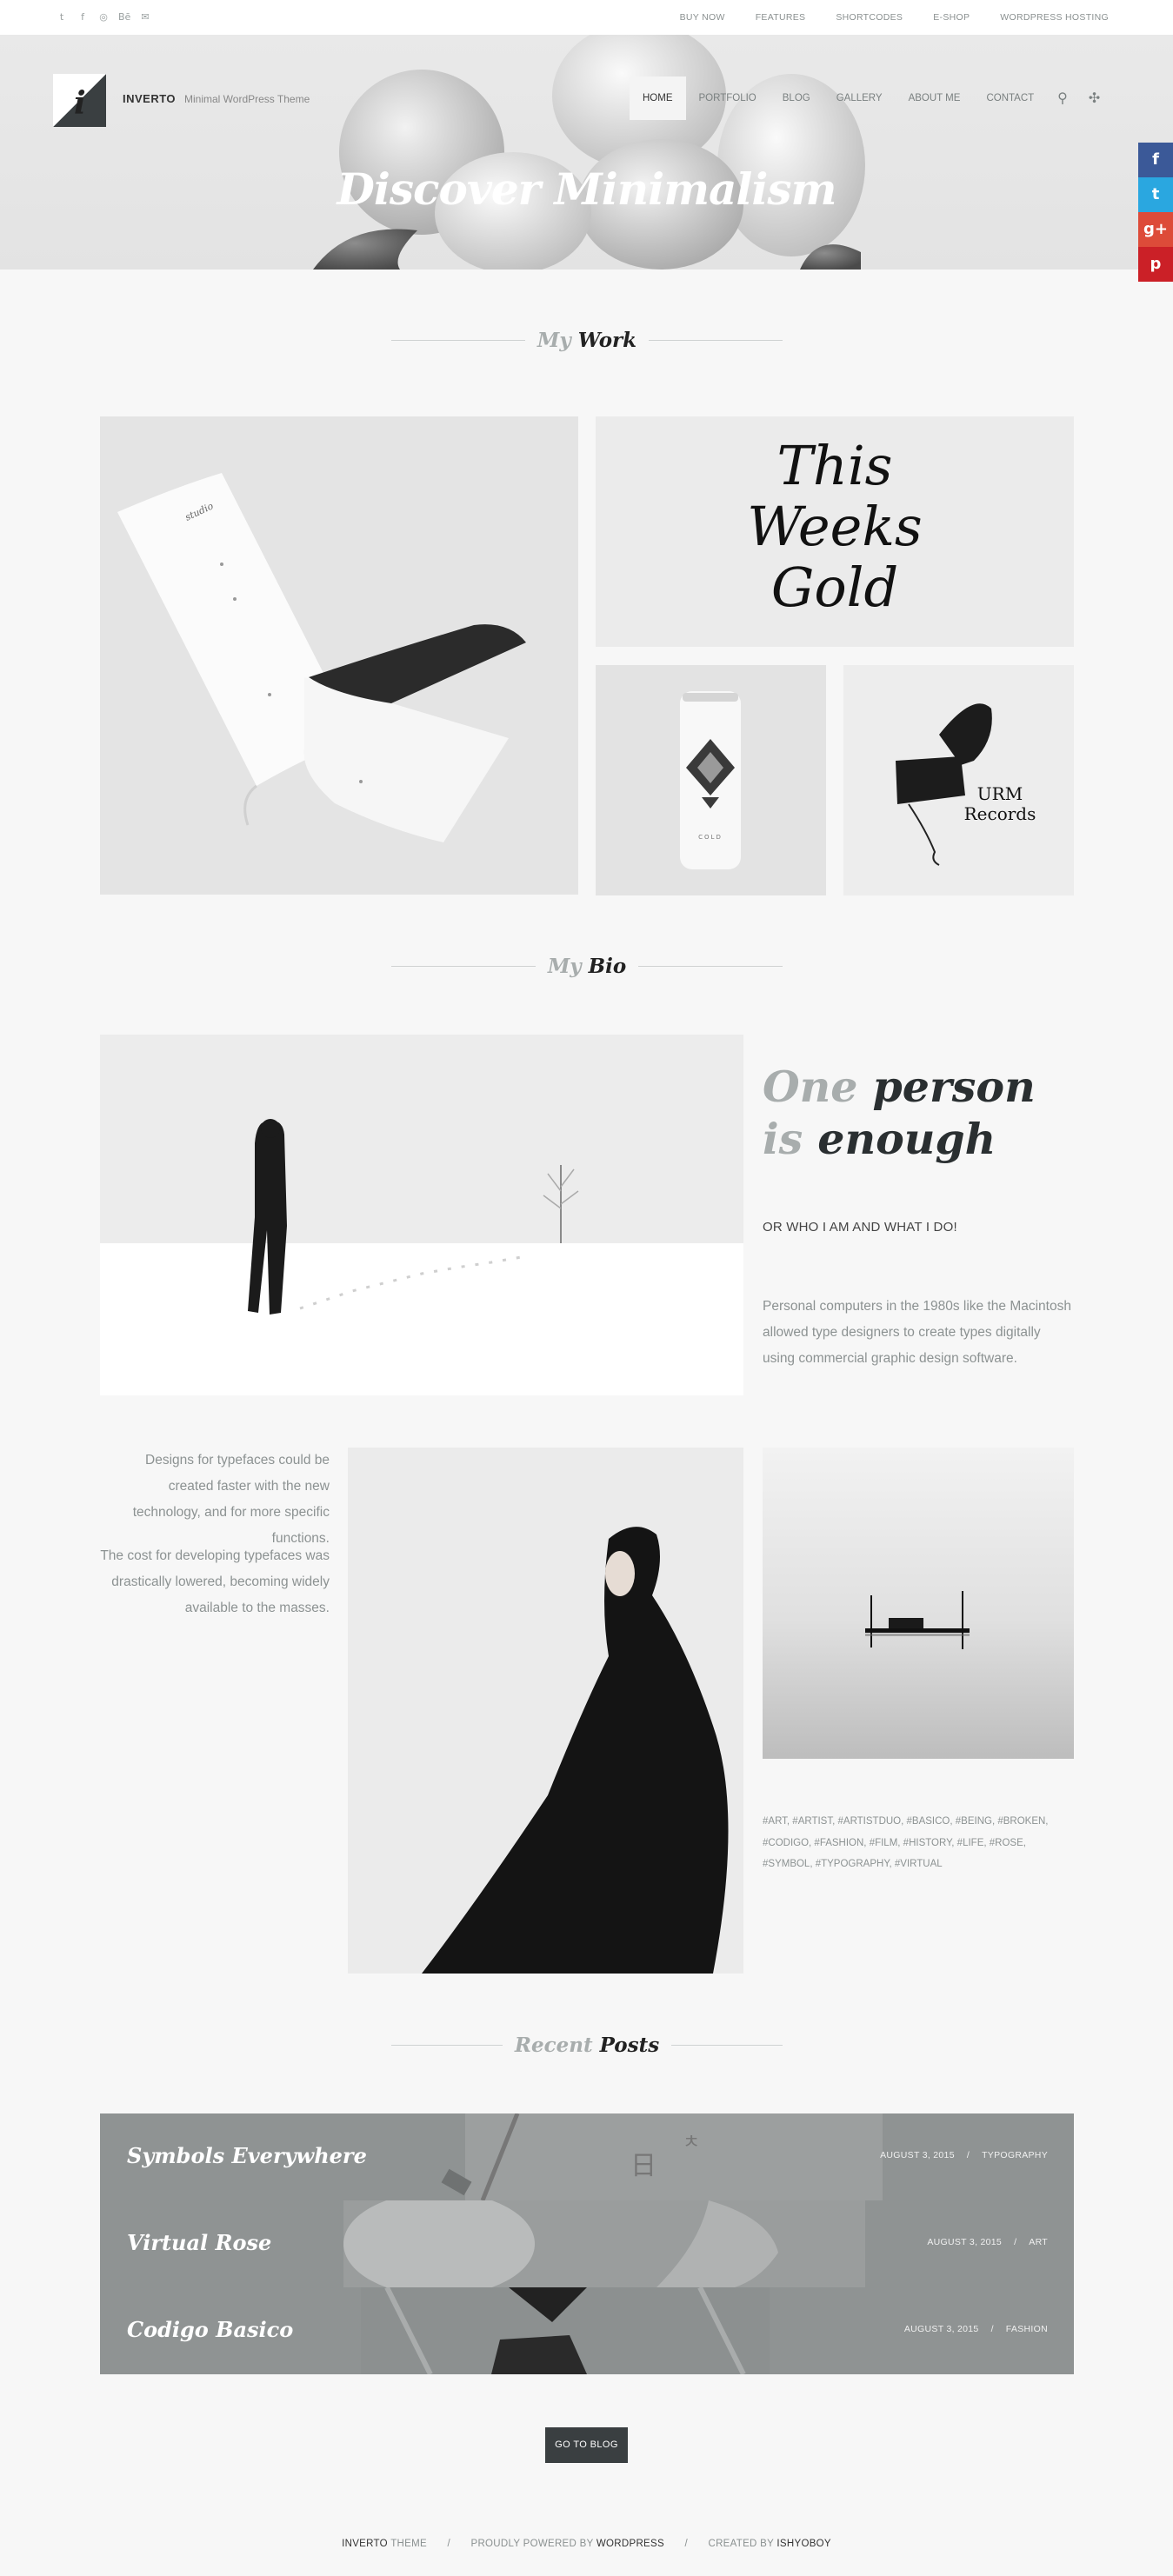  Describe the element at coordinates (247, 2155) in the screenshot. I see `post-title: Symbols Everywhere` at that location.